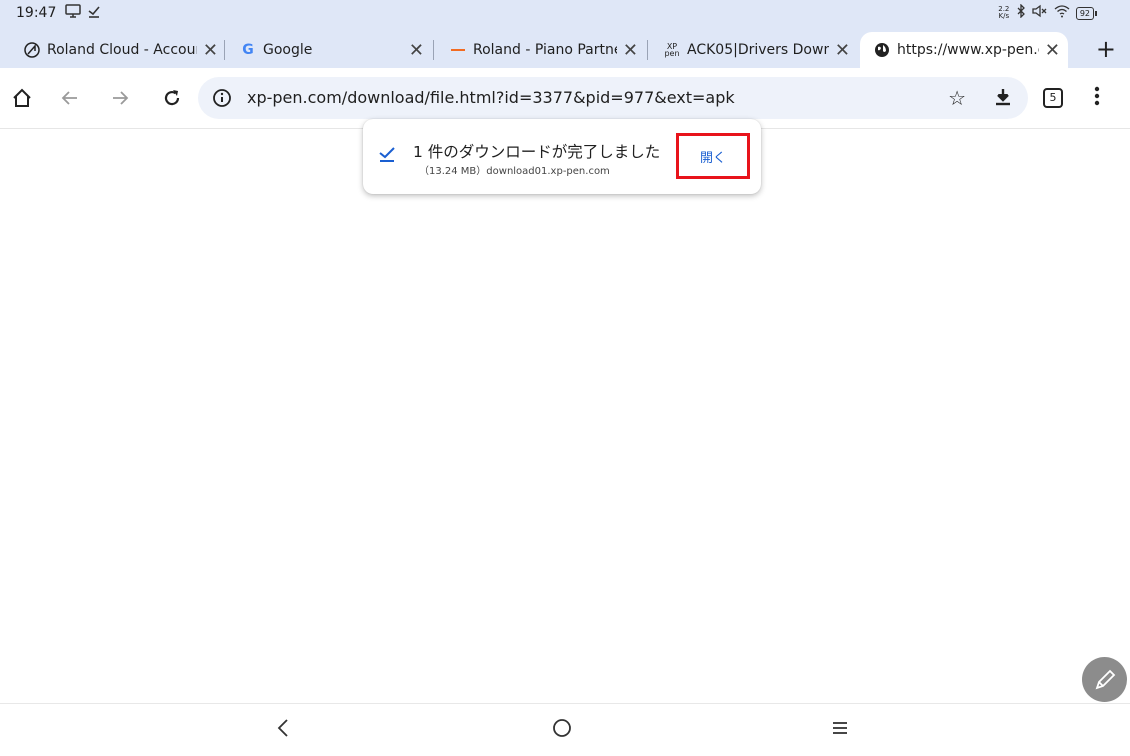 This screenshot has width=1130, height=756. I want to click on toast-subtitle: （13.24 MB）download01.xp-pen.com, so click(514, 171).